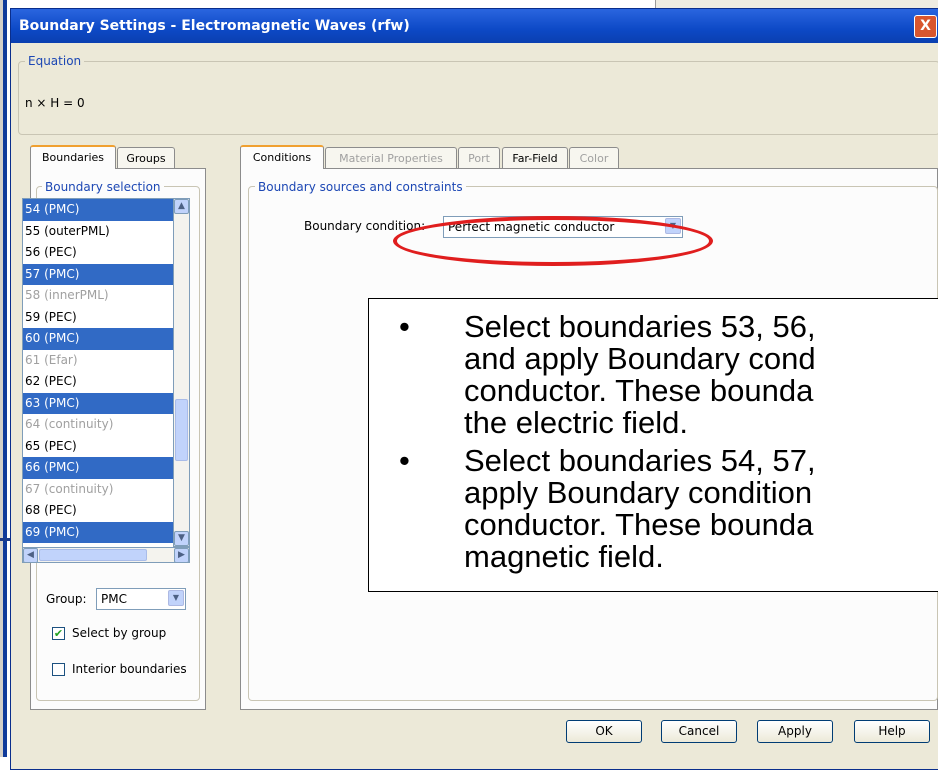 Image resolution: width=938 pixels, height=770 pixels. Describe the element at coordinates (129, 669) in the screenshot. I see `interior-boundaries-label: Interior boundaries` at that location.